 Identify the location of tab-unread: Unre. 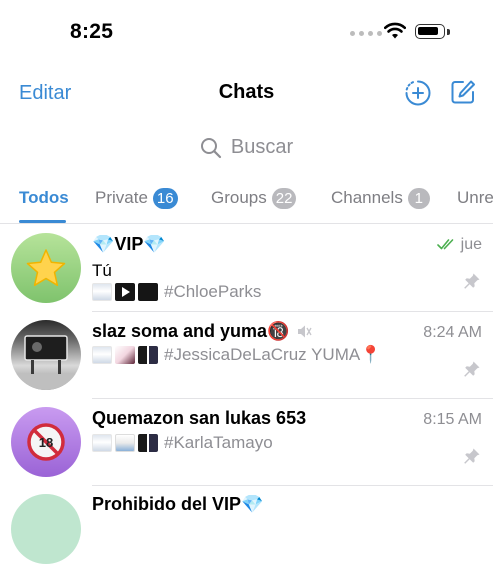
(475, 198).